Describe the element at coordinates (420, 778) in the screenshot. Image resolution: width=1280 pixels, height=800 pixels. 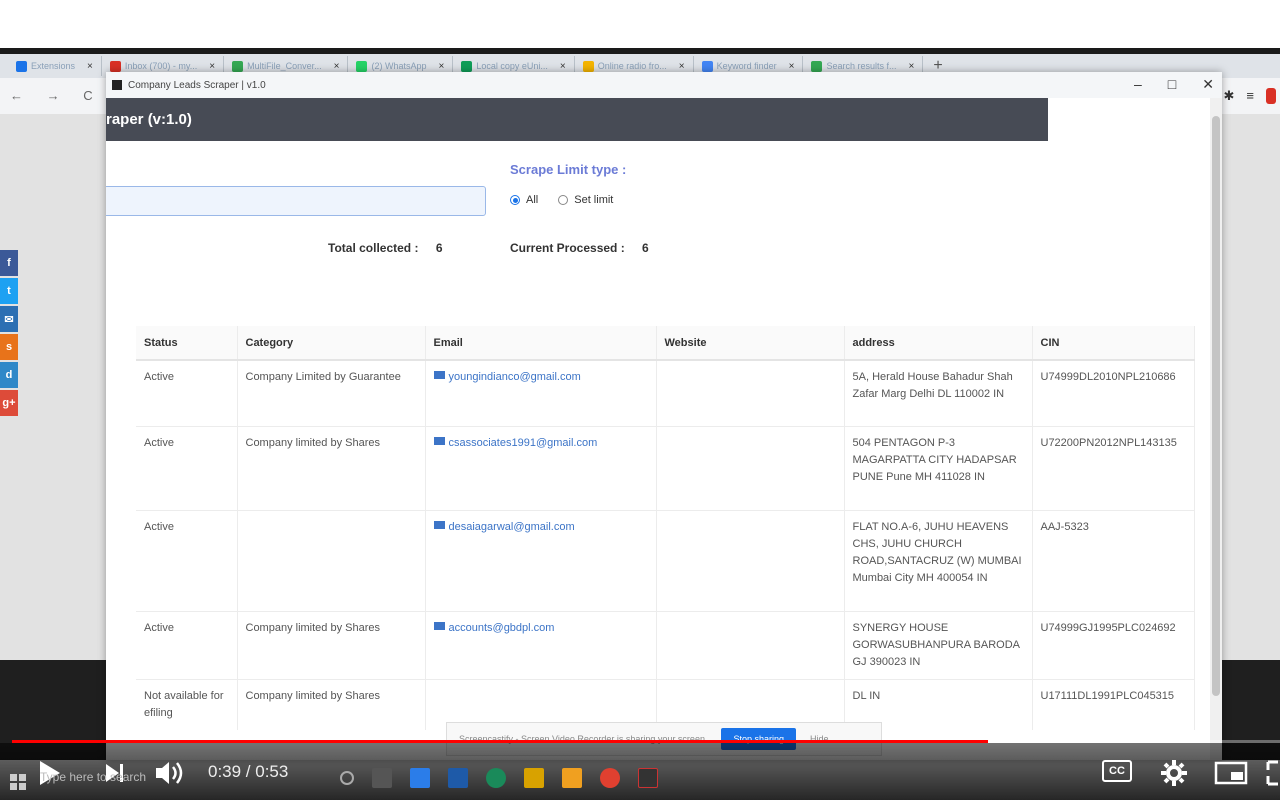
I see `app-l-icon` at that location.